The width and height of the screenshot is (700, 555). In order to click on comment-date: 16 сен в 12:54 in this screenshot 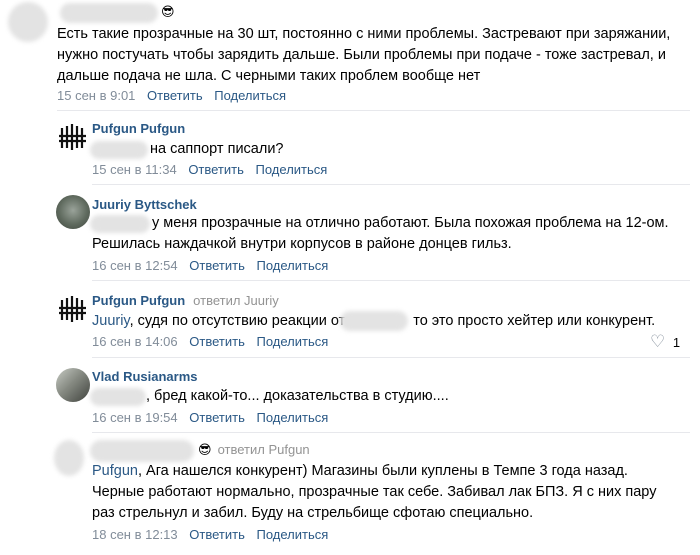, I will do `click(135, 265)`.